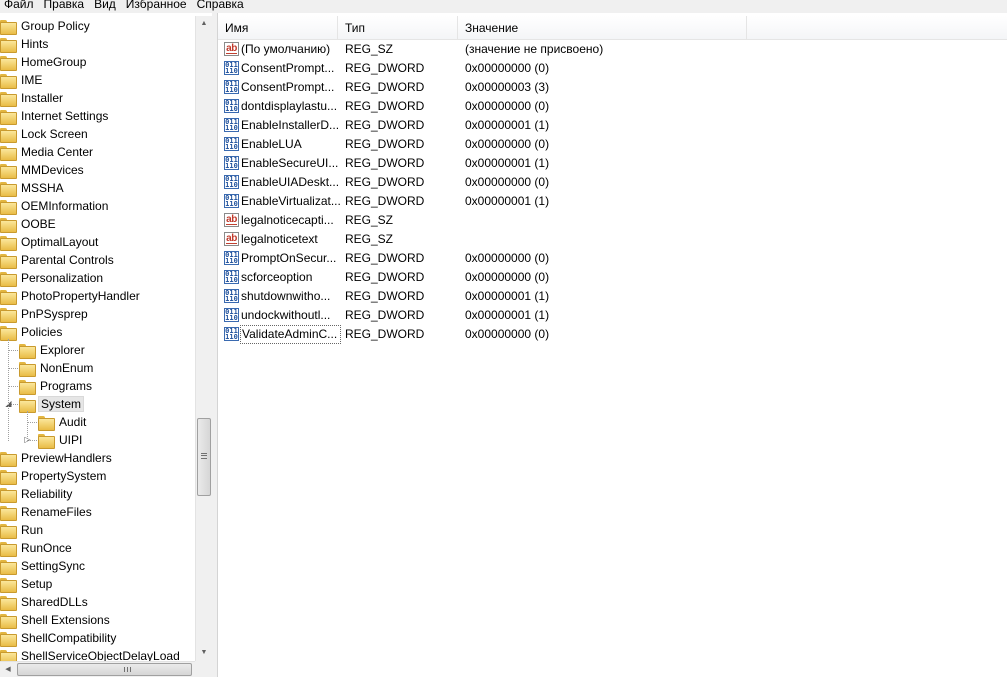 The width and height of the screenshot is (1007, 677). I want to click on tree-item-label: OEMInformation, so click(65, 206).